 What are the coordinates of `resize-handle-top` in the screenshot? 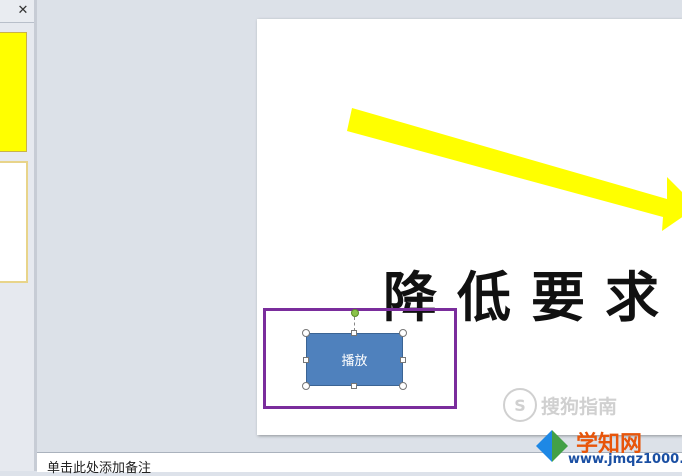 It's located at (354, 333).